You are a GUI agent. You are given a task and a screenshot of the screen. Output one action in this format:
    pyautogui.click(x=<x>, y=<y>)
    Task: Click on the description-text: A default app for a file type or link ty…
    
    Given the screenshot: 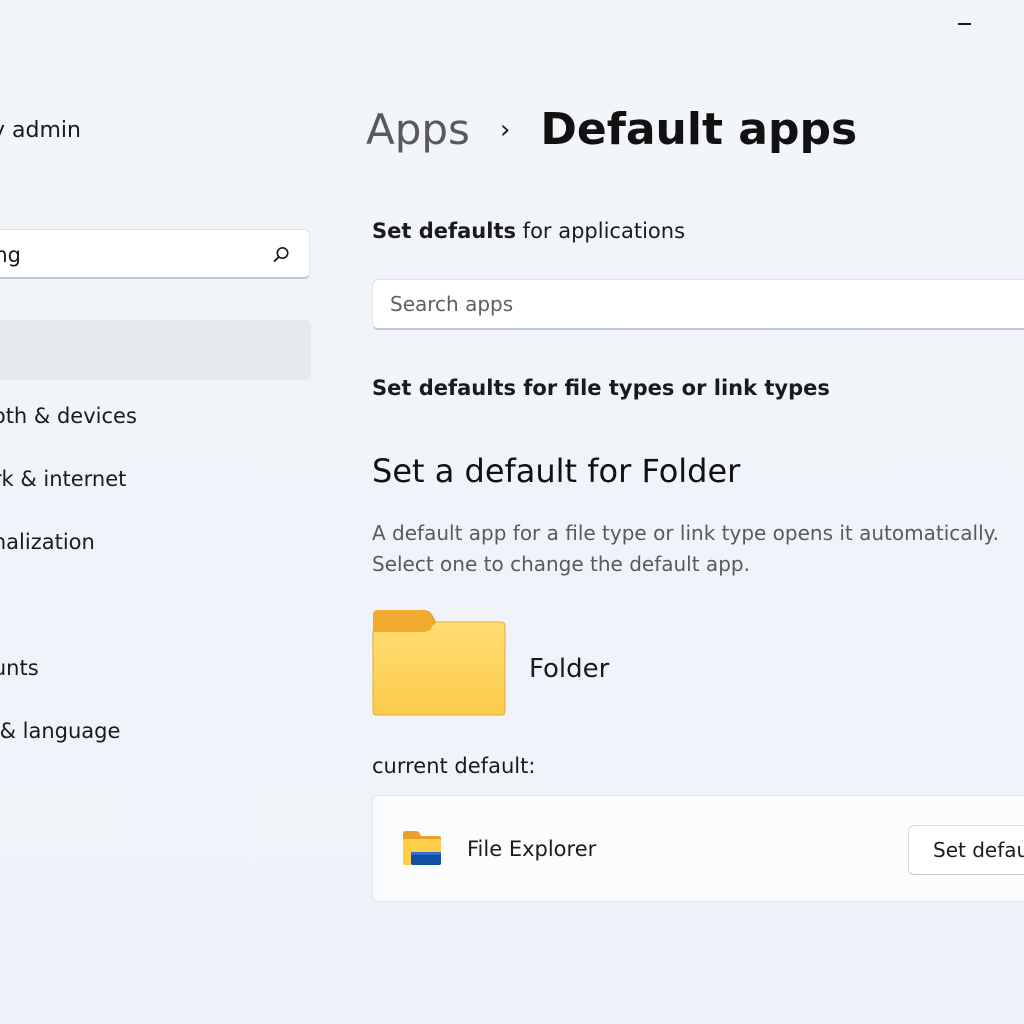 What is the action you would take?
    pyautogui.click(x=685, y=549)
    